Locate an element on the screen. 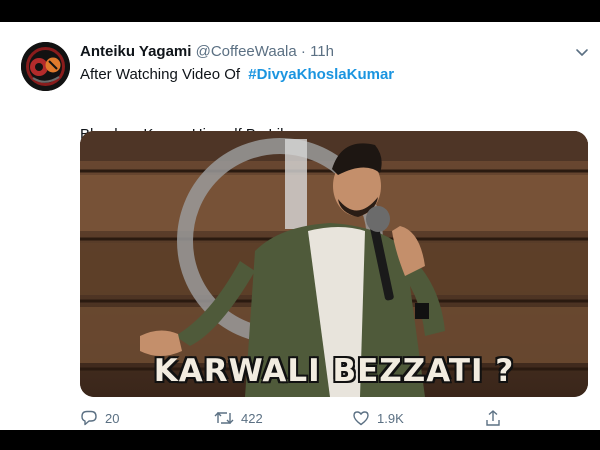 The image size is (600, 450). author-name: Anteiku Yagami is located at coordinates (135, 51).